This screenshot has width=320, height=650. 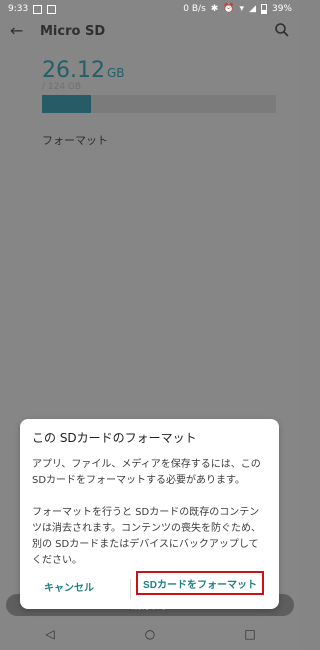 What do you see at coordinates (229, 9) in the screenshot?
I see `alarm-icon: ⏰` at bounding box center [229, 9].